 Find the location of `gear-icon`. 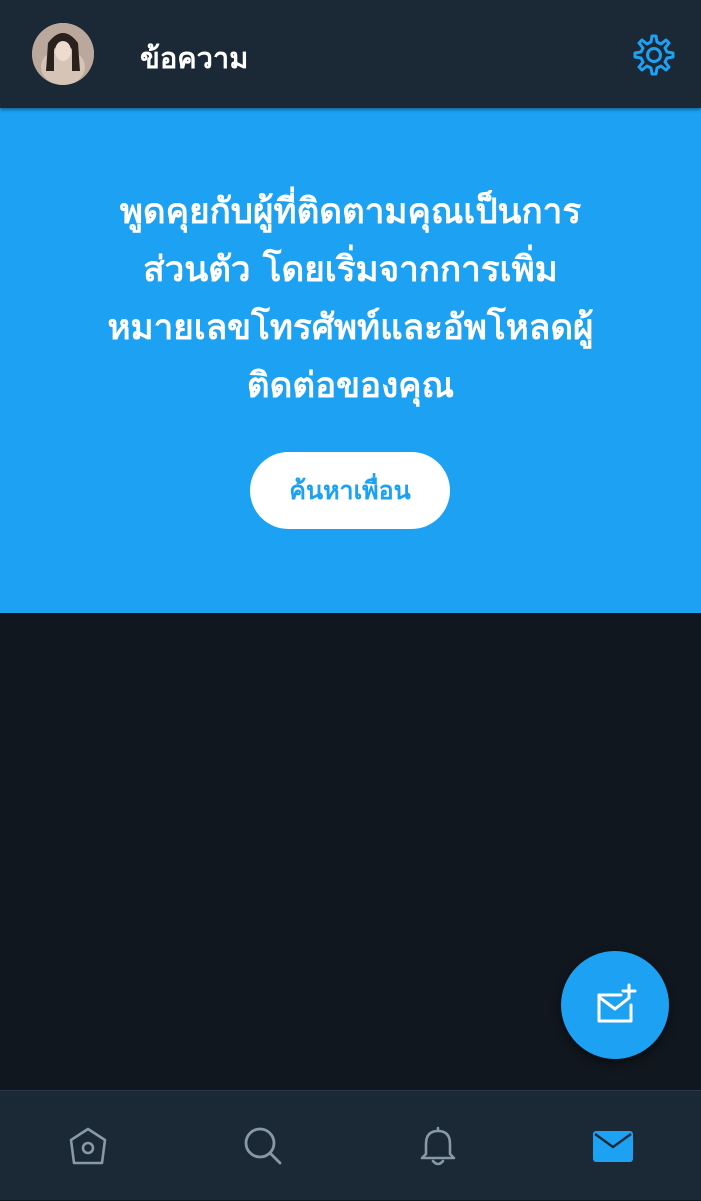

gear-icon is located at coordinates (654, 55).